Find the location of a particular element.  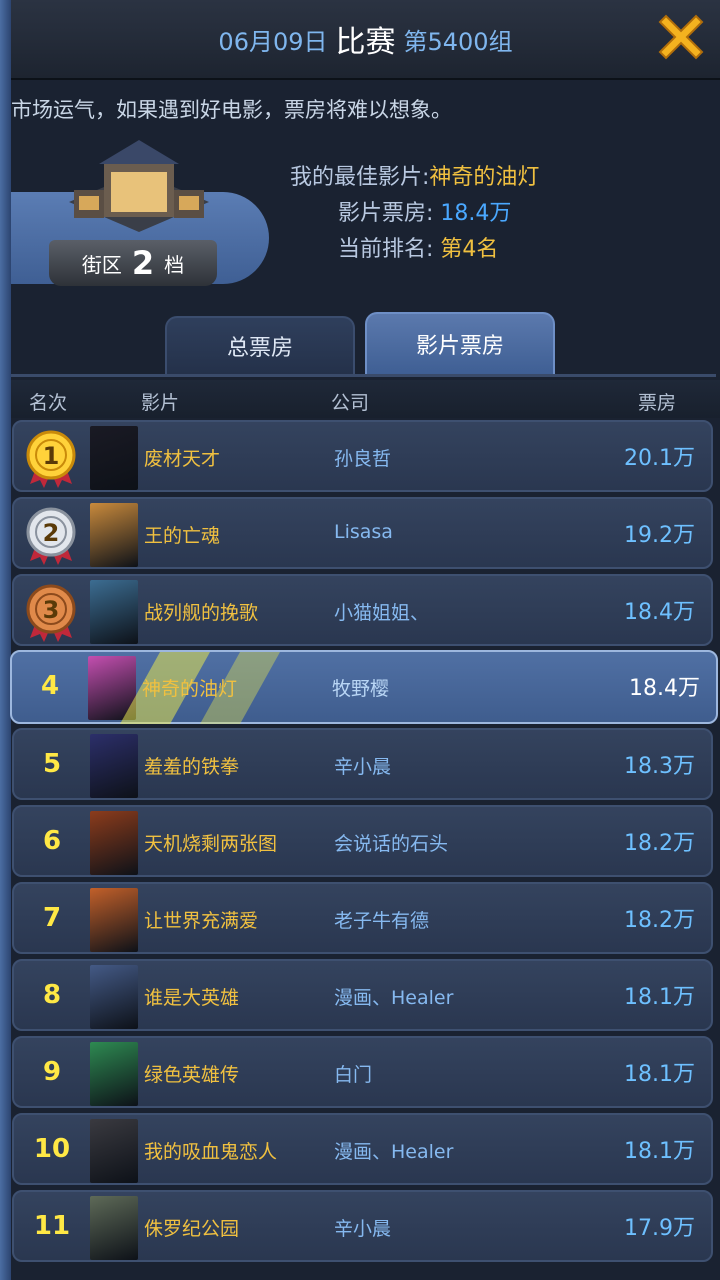

best-box-line: 影片票房: 18.4万 is located at coordinates (414, 214).